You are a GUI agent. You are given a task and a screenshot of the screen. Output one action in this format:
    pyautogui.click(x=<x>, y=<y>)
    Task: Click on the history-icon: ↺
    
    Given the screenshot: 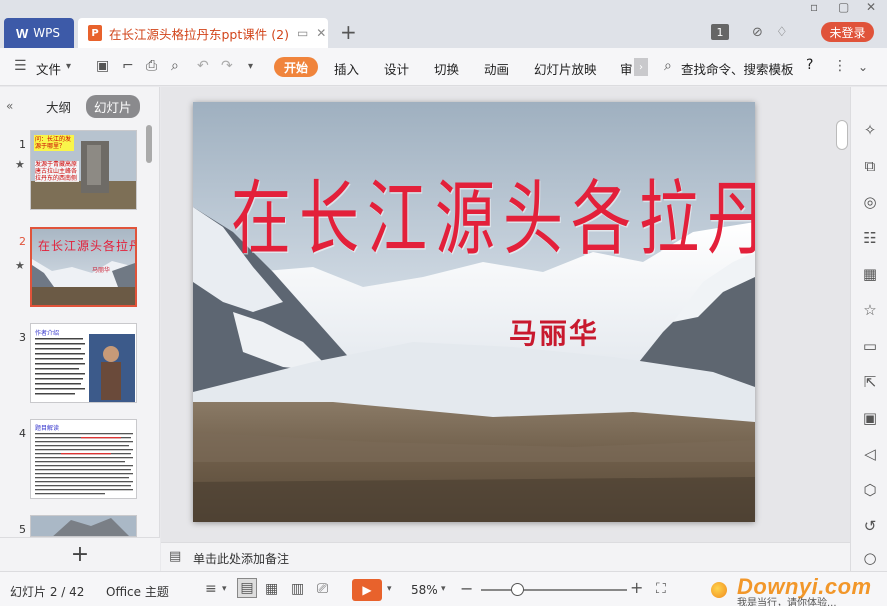 What is the action you would take?
    pyautogui.click(x=870, y=526)
    